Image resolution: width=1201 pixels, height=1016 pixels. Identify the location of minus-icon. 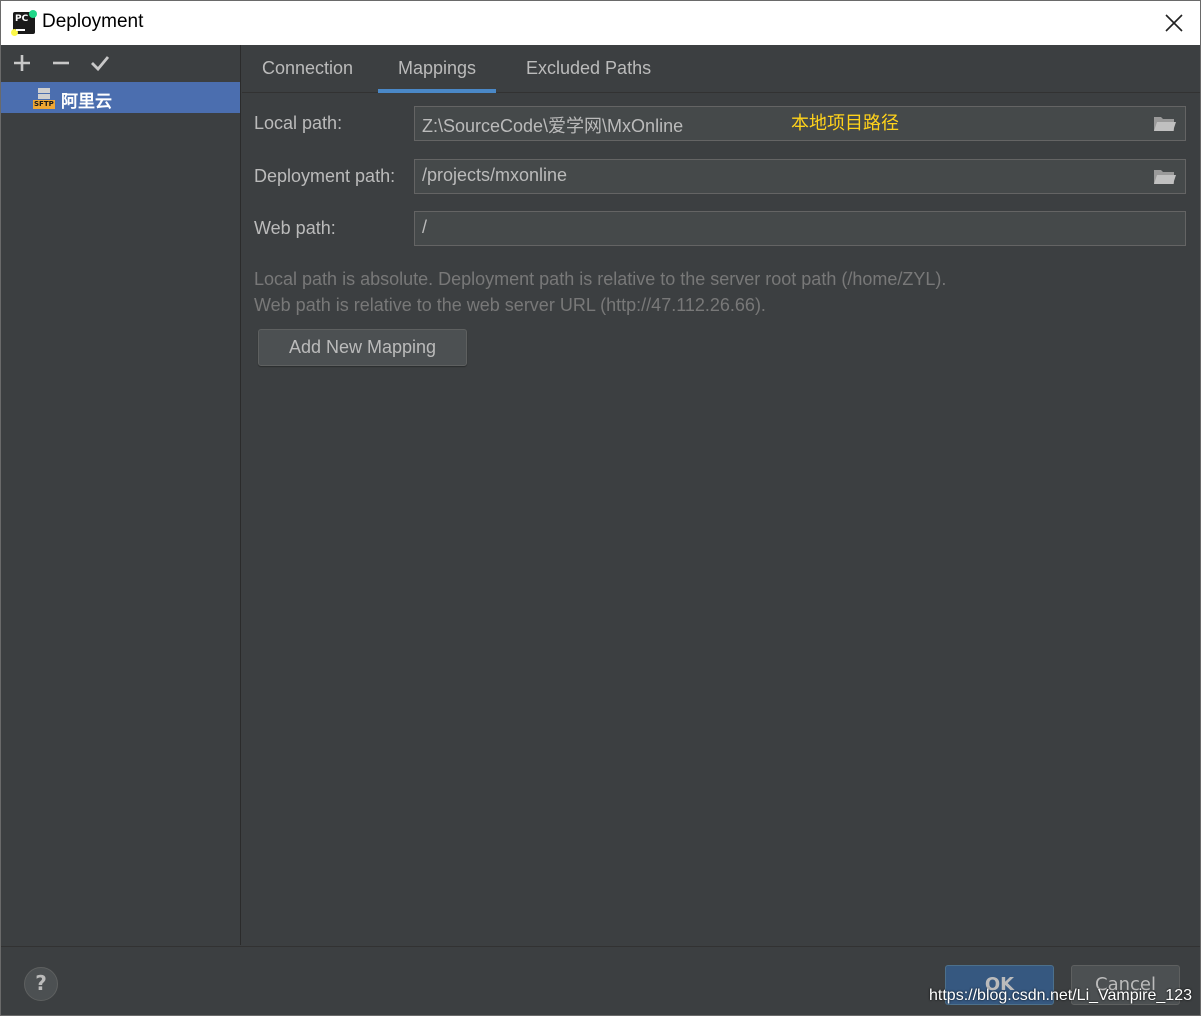
(61, 63).